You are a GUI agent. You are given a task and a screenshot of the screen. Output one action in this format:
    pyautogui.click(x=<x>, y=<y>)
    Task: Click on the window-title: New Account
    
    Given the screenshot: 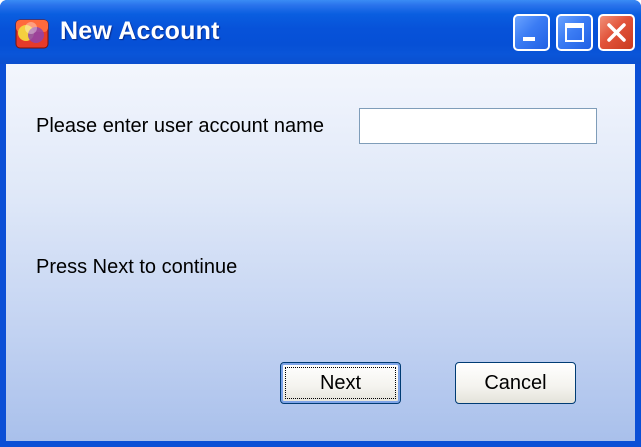 What is the action you would take?
    pyautogui.click(x=140, y=31)
    